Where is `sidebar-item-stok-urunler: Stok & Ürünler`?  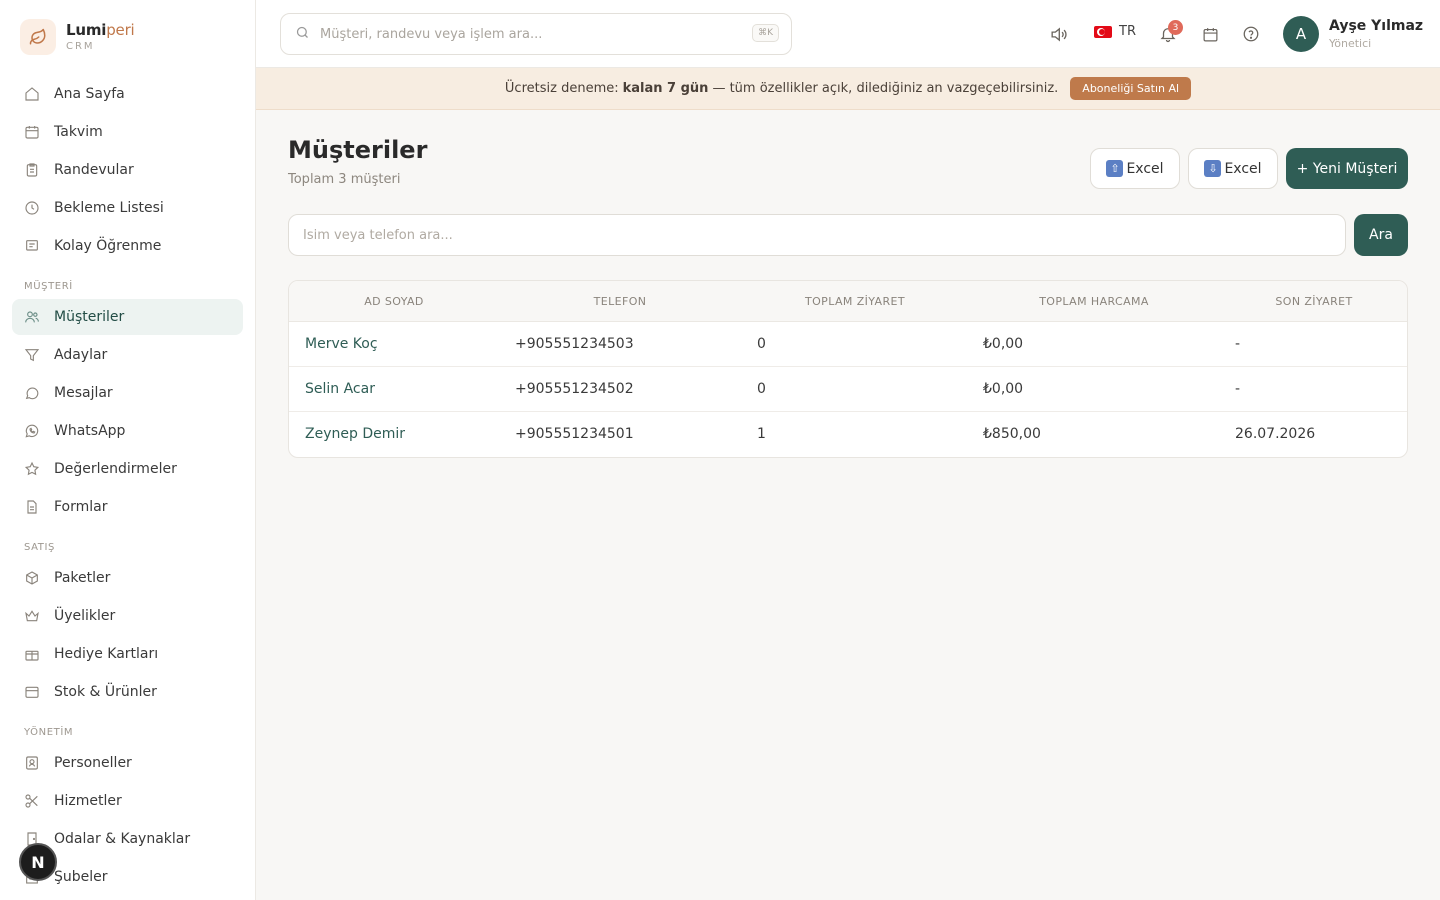
sidebar-item-stok-urunler: Stok & Ürünler is located at coordinates (127, 692).